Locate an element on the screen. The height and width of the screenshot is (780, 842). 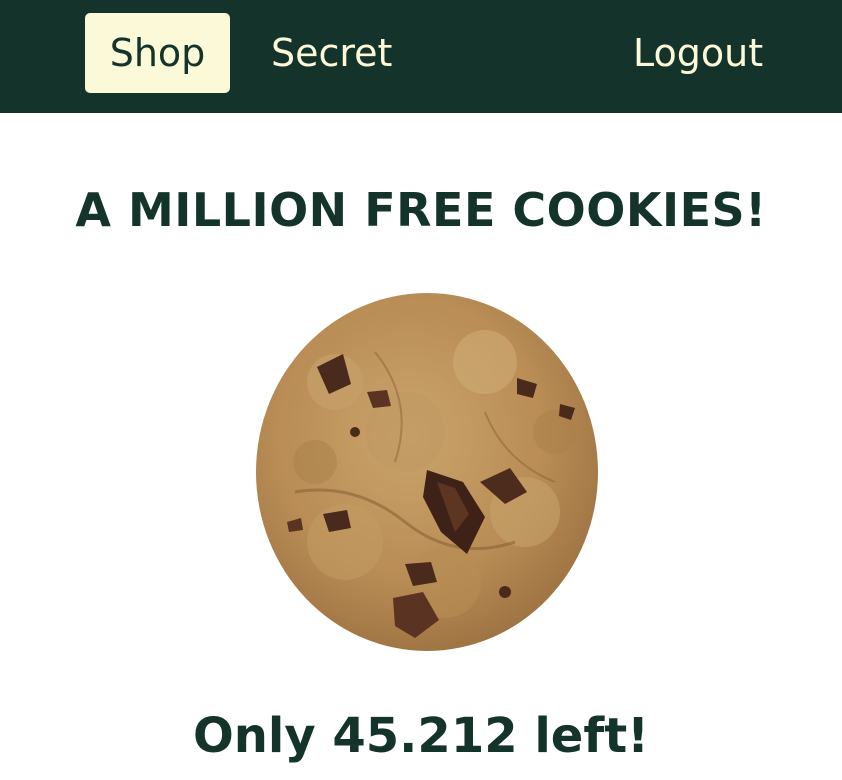
page-headline: A MILLION FREE COOKIES! is located at coordinates (421, 210).